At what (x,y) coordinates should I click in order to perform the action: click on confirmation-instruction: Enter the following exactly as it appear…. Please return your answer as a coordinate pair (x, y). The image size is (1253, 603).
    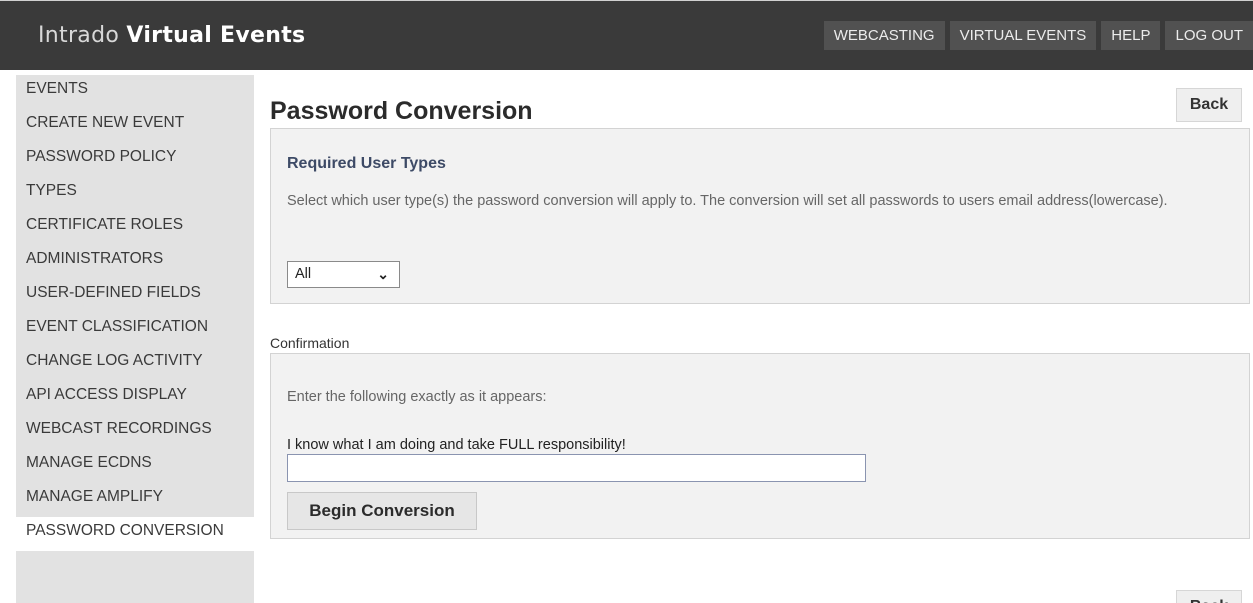
    Looking at the image, I should click on (417, 397).